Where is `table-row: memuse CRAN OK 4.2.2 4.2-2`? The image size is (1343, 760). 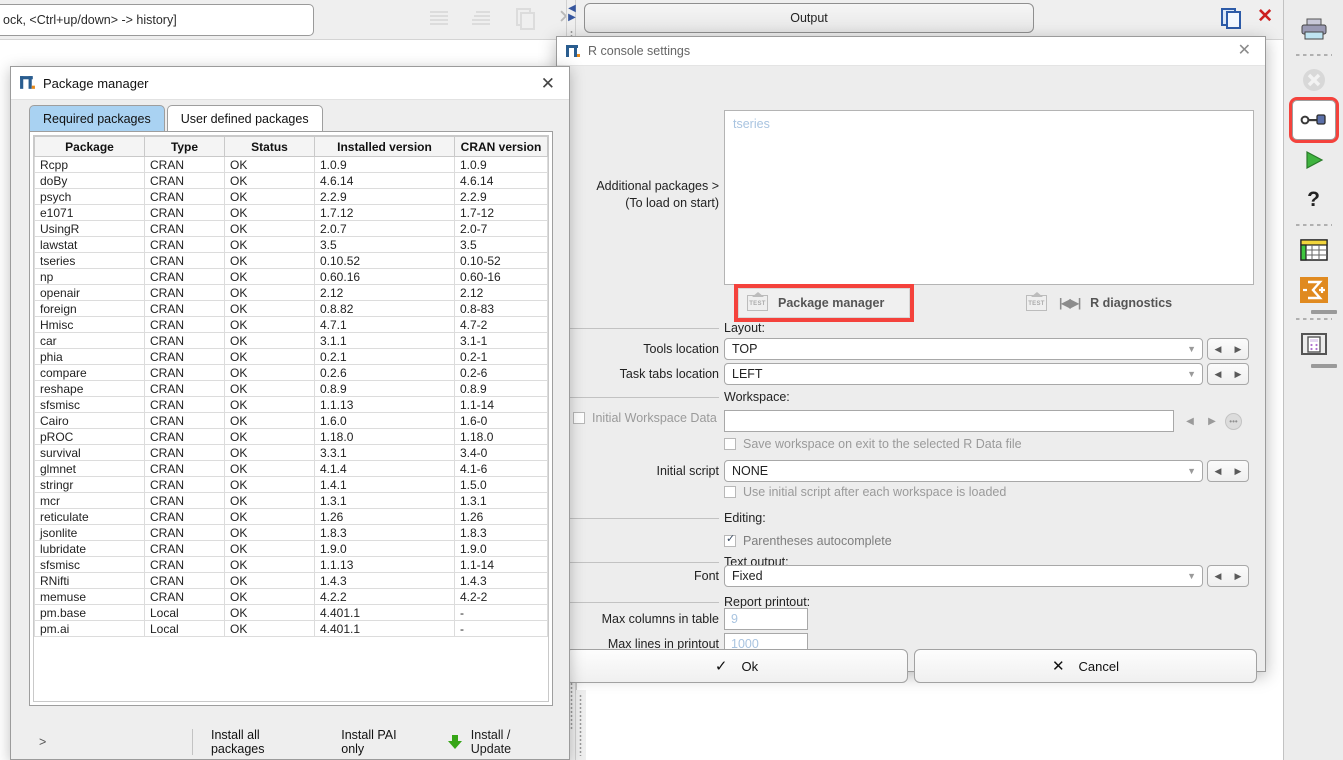
table-row: memuse CRAN OK 4.2.2 4.2-2 is located at coordinates (291, 596).